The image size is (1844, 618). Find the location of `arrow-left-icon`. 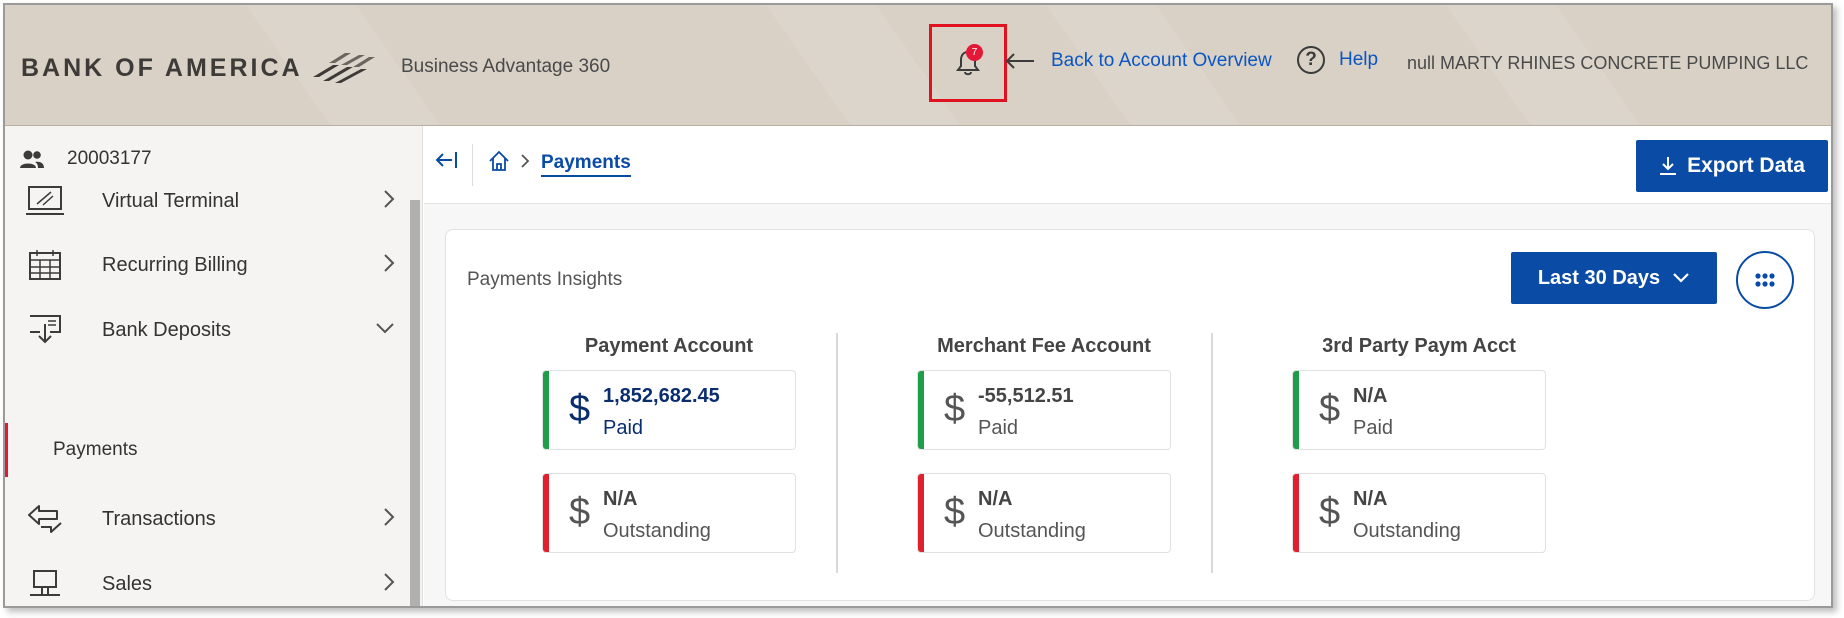

arrow-left-icon is located at coordinates (1019, 61).